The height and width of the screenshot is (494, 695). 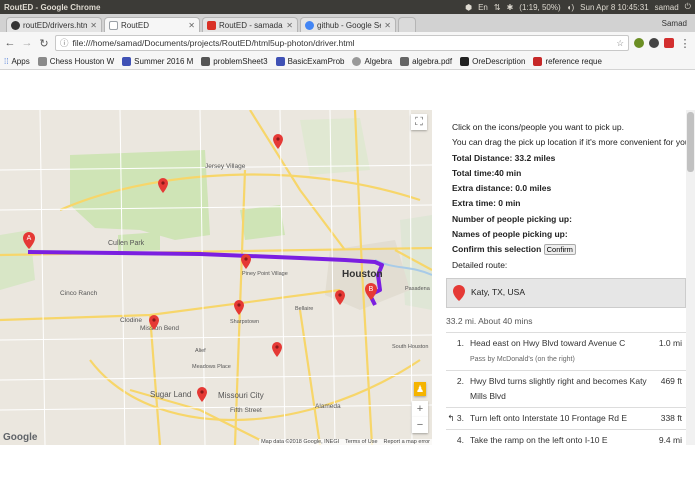 I want to click on forward-icon: →, so click(x=27, y=43).